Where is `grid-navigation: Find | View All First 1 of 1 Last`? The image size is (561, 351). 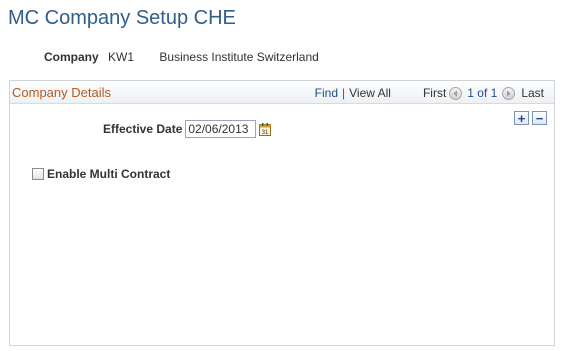 grid-navigation: Find | View All First 1 of 1 Last is located at coordinates (429, 93).